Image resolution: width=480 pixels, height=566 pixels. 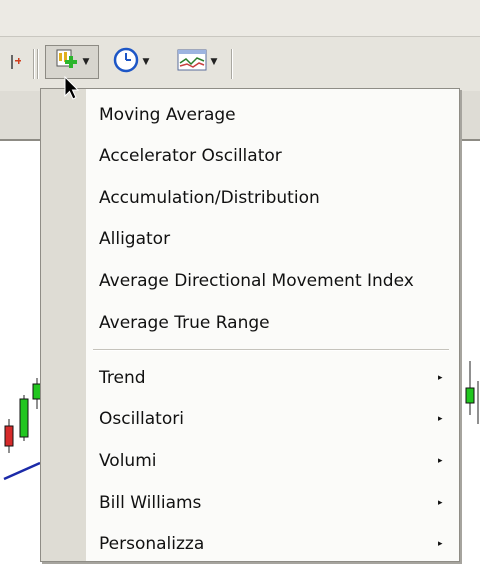 I want to click on menu-item-label: Bill Williams, so click(x=150, y=503).